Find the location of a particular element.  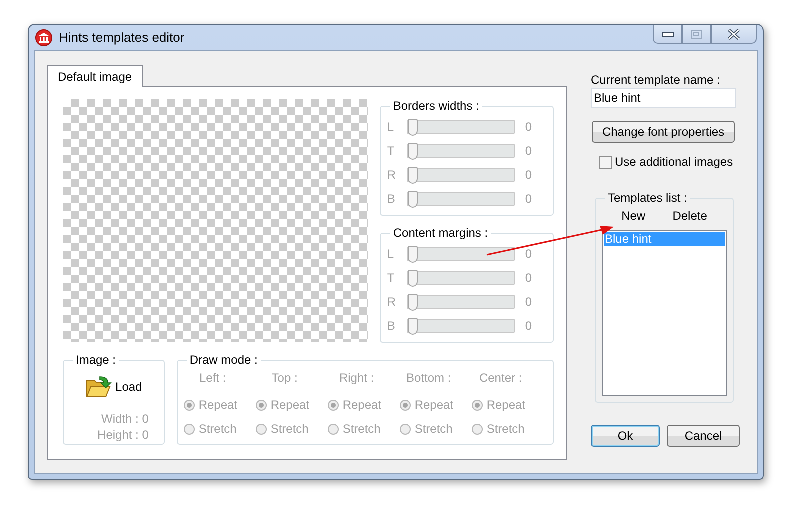

action-link: New is located at coordinates (634, 216).